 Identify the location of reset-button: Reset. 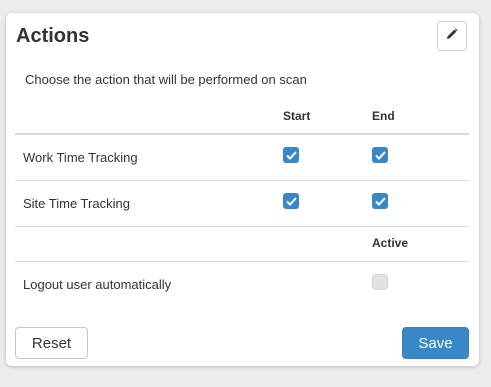
(51, 343).